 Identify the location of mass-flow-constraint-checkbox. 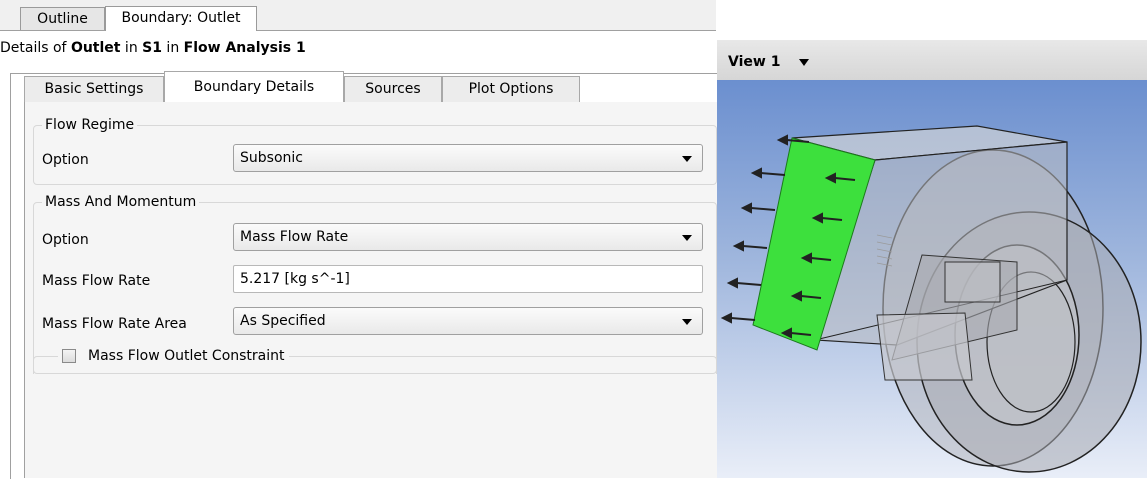
(69, 356).